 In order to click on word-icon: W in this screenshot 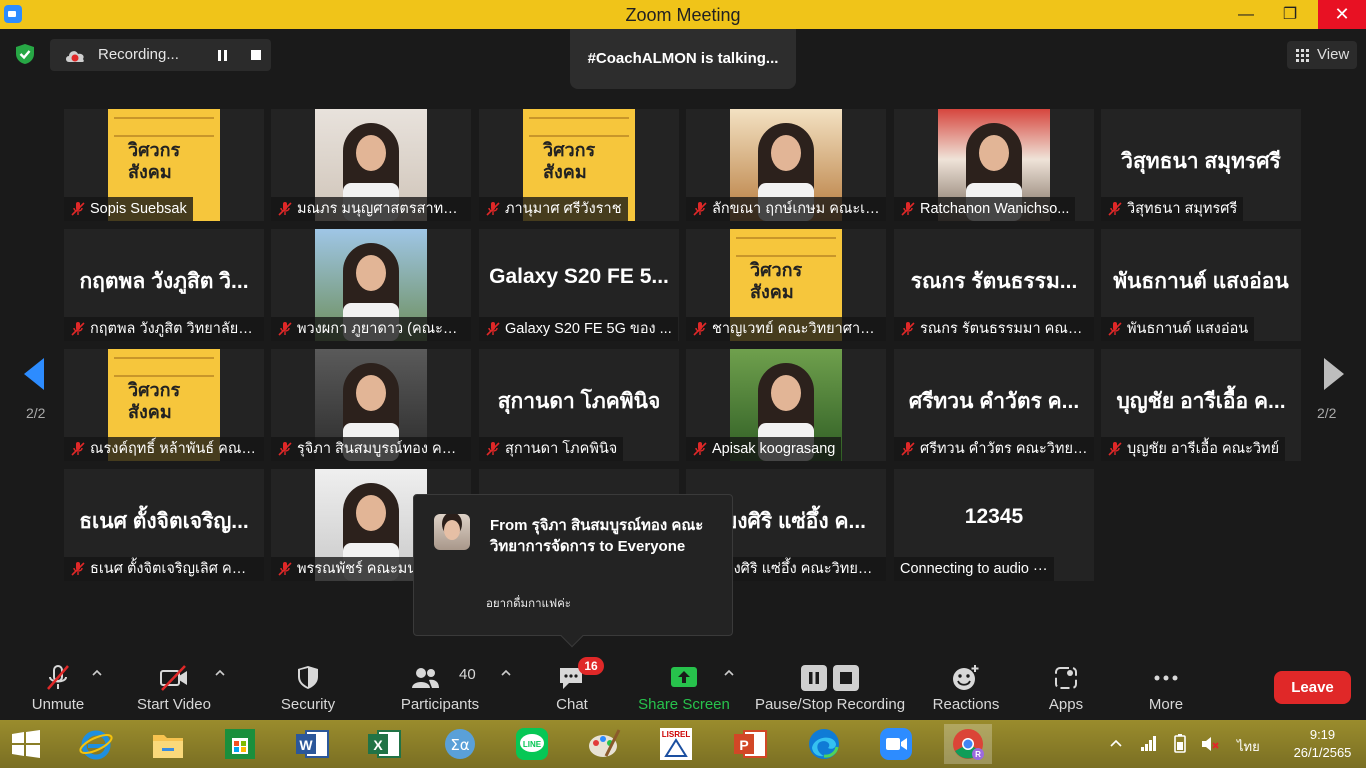, I will do `click(312, 744)`.